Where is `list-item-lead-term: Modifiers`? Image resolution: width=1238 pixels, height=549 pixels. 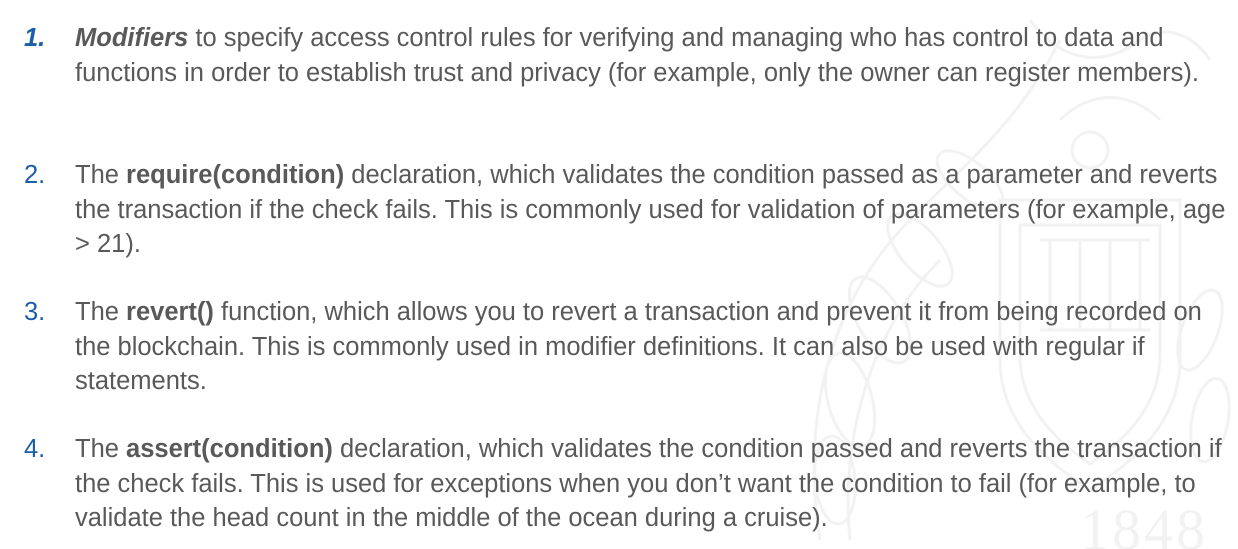 list-item-lead-term: Modifiers is located at coordinates (132, 38).